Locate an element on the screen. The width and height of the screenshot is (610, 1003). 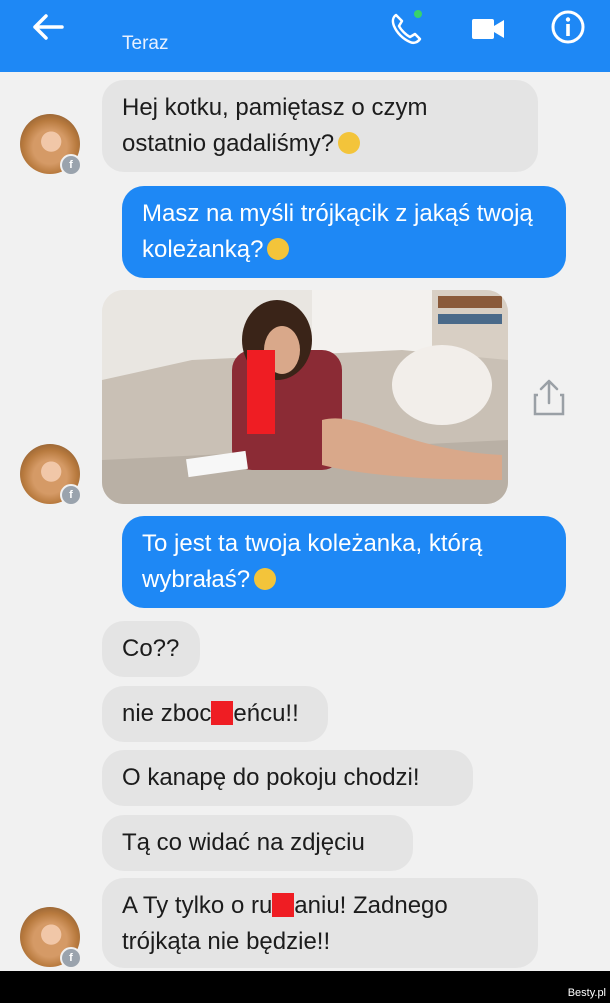
watermark: Besty.pl is located at coordinates (586, 993).